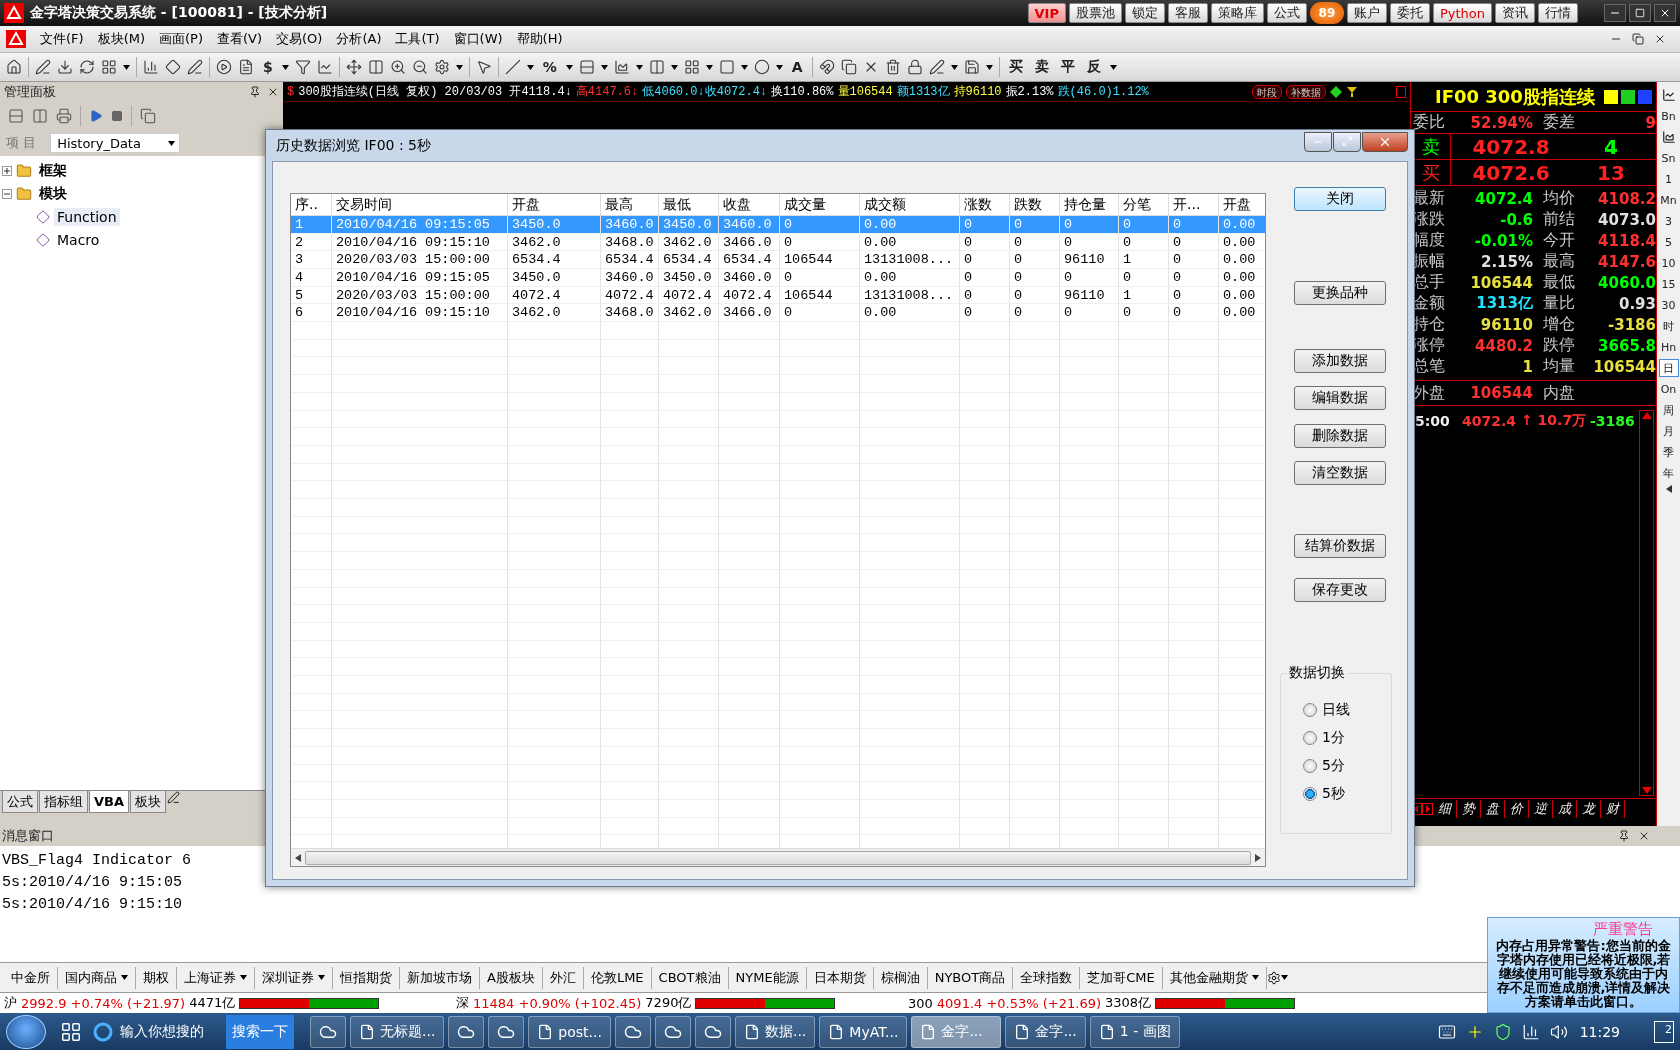 The width and height of the screenshot is (1680, 1050). I want to click on quote-tab: 盘, so click(1493, 808).